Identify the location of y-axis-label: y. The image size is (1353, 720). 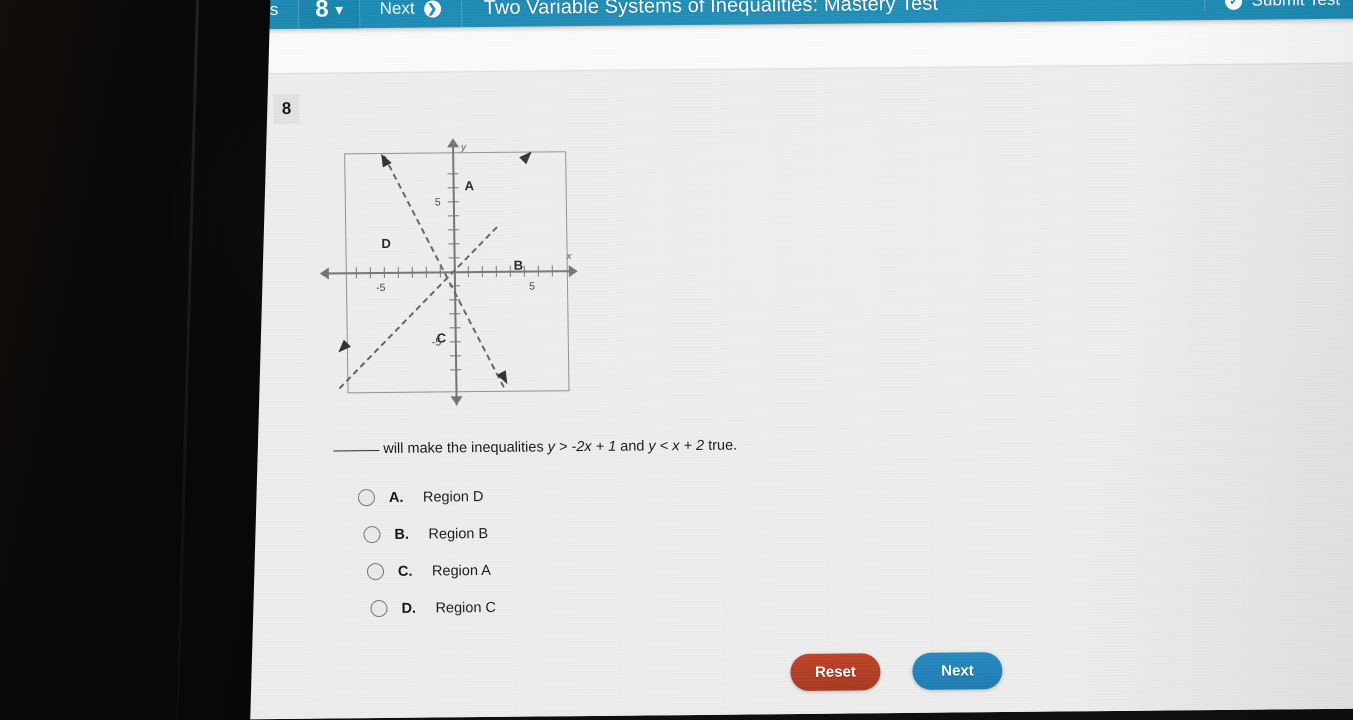
(464, 148).